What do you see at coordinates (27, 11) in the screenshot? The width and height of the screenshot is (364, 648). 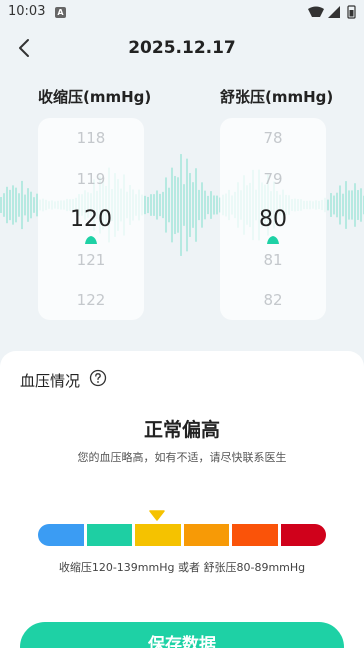 I see `status-time: 10:03` at bounding box center [27, 11].